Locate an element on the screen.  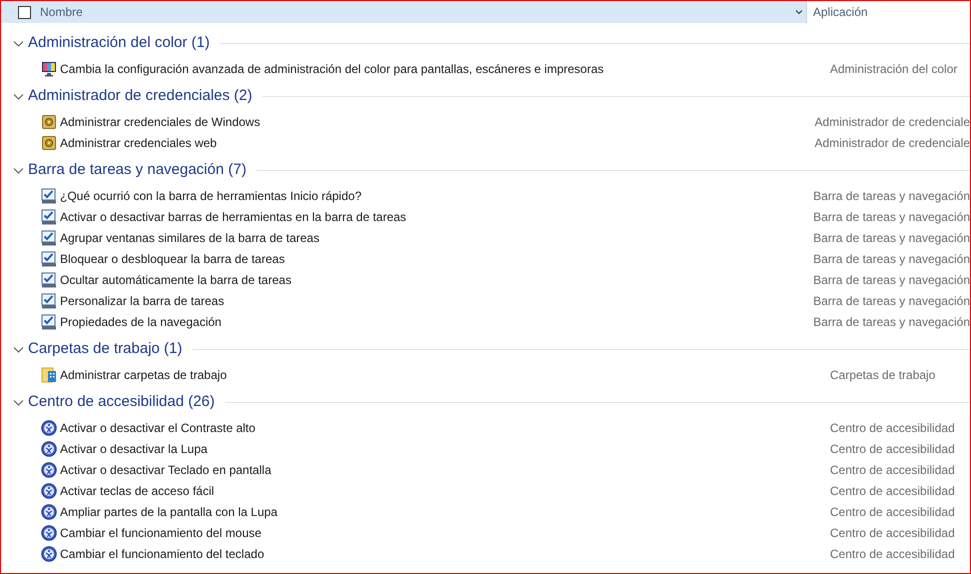
task-link: Activar o desactivar barras de herramientas en la barra de tareas is located at coordinates (427, 217).